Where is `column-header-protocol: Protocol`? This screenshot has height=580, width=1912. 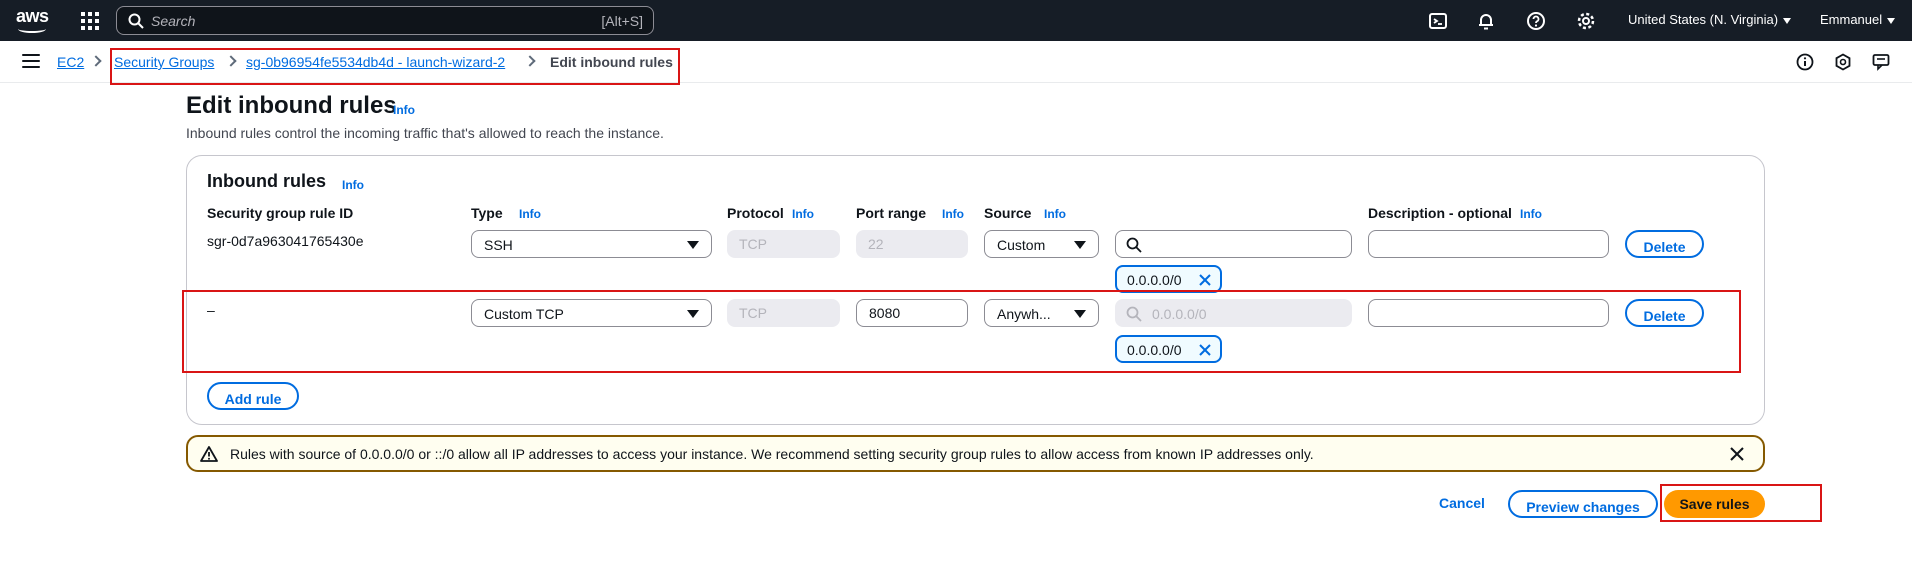 column-header-protocol: Protocol is located at coordinates (755, 213).